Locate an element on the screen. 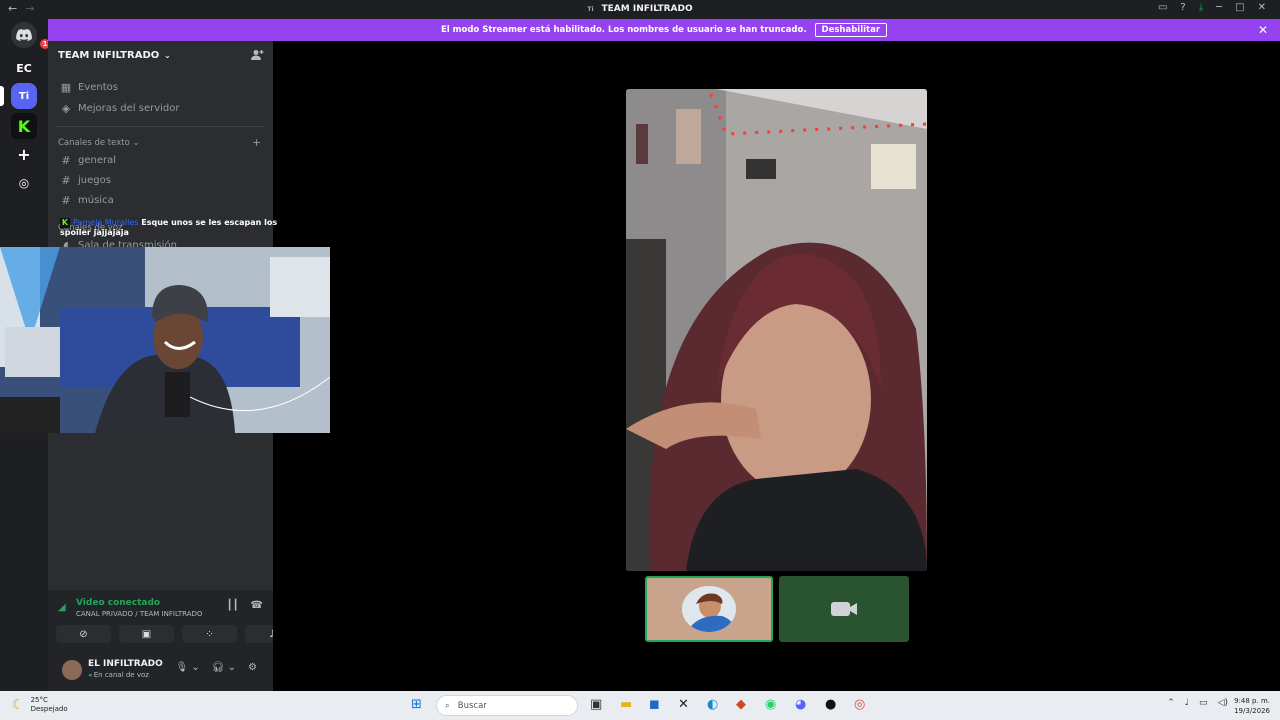  screen-share-icon: ▣ is located at coordinates (146, 634).